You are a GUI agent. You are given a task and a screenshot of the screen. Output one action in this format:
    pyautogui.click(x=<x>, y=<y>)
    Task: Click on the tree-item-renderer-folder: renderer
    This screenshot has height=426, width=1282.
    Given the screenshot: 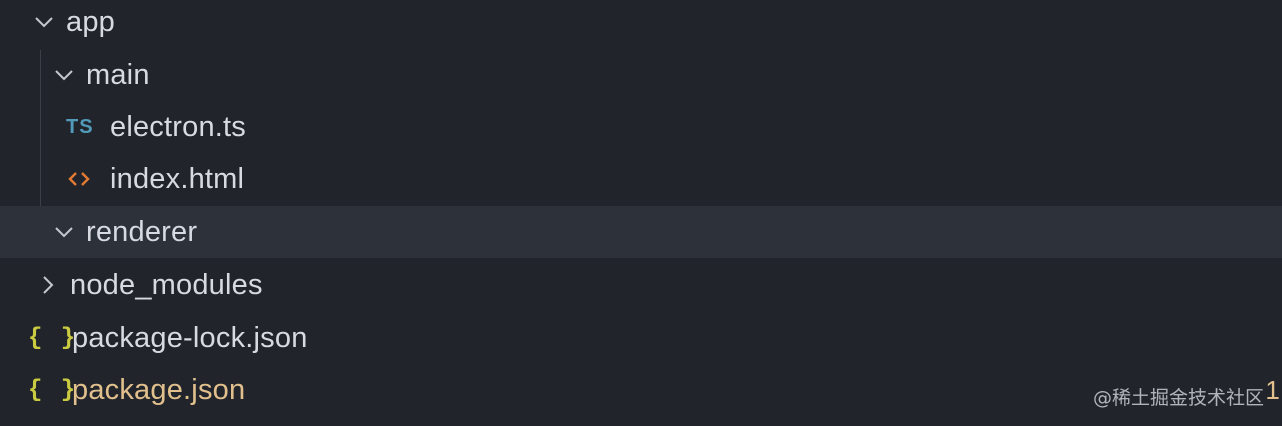 What is the action you would take?
    pyautogui.click(x=641, y=232)
    